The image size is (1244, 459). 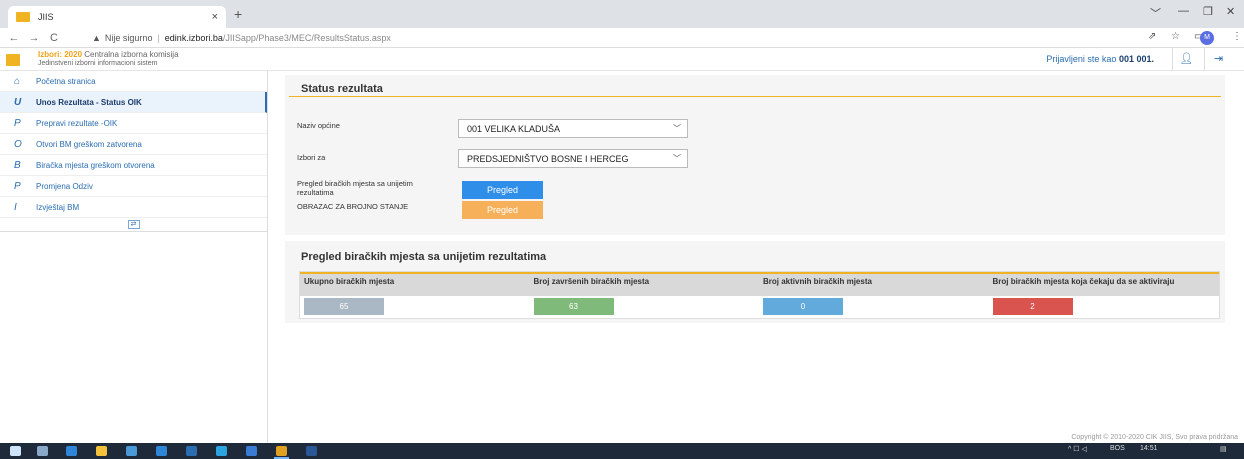 What do you see at coordinates (817, 281) in the screenshot?
I see `header-active: Broj aktivnih biračkih mjesta` at bounding box center [817, 281].